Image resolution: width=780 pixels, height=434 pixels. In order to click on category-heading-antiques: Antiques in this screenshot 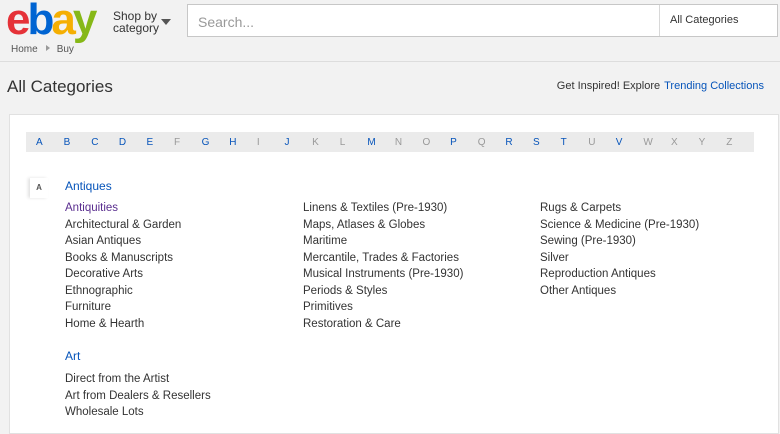, I will do `click(88, 186)`.